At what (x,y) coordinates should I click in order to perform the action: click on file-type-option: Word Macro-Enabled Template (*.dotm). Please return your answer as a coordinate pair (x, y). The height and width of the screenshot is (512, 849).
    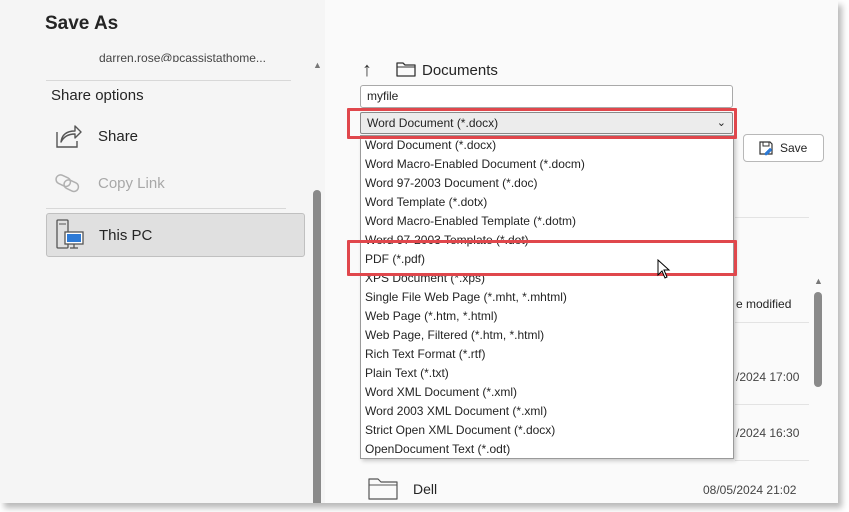
    Looking at the image, I should click on (547, 221).